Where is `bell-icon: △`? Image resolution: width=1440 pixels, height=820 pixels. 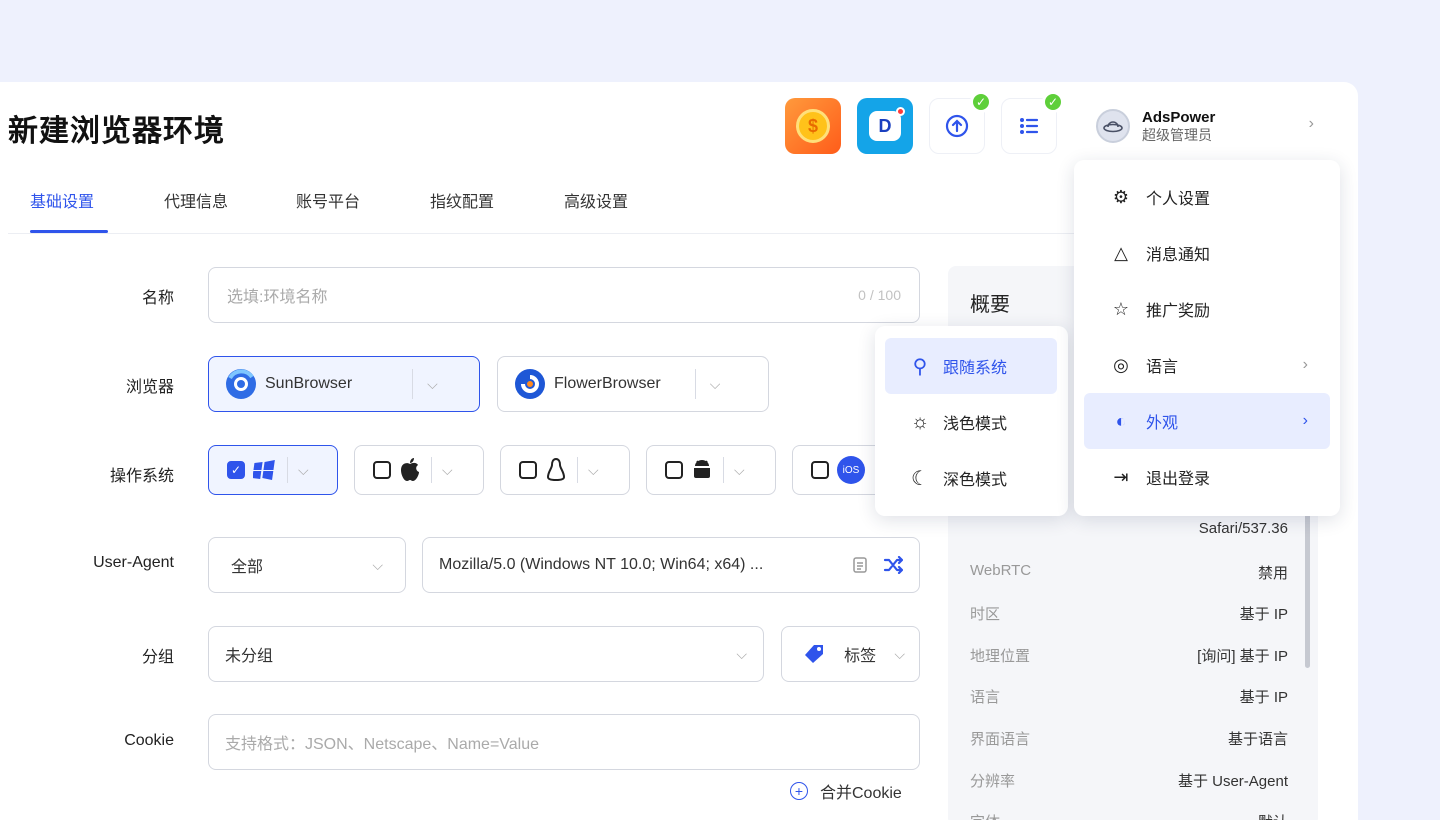 bell-icon: △ is located at coordinates (1121, 252).